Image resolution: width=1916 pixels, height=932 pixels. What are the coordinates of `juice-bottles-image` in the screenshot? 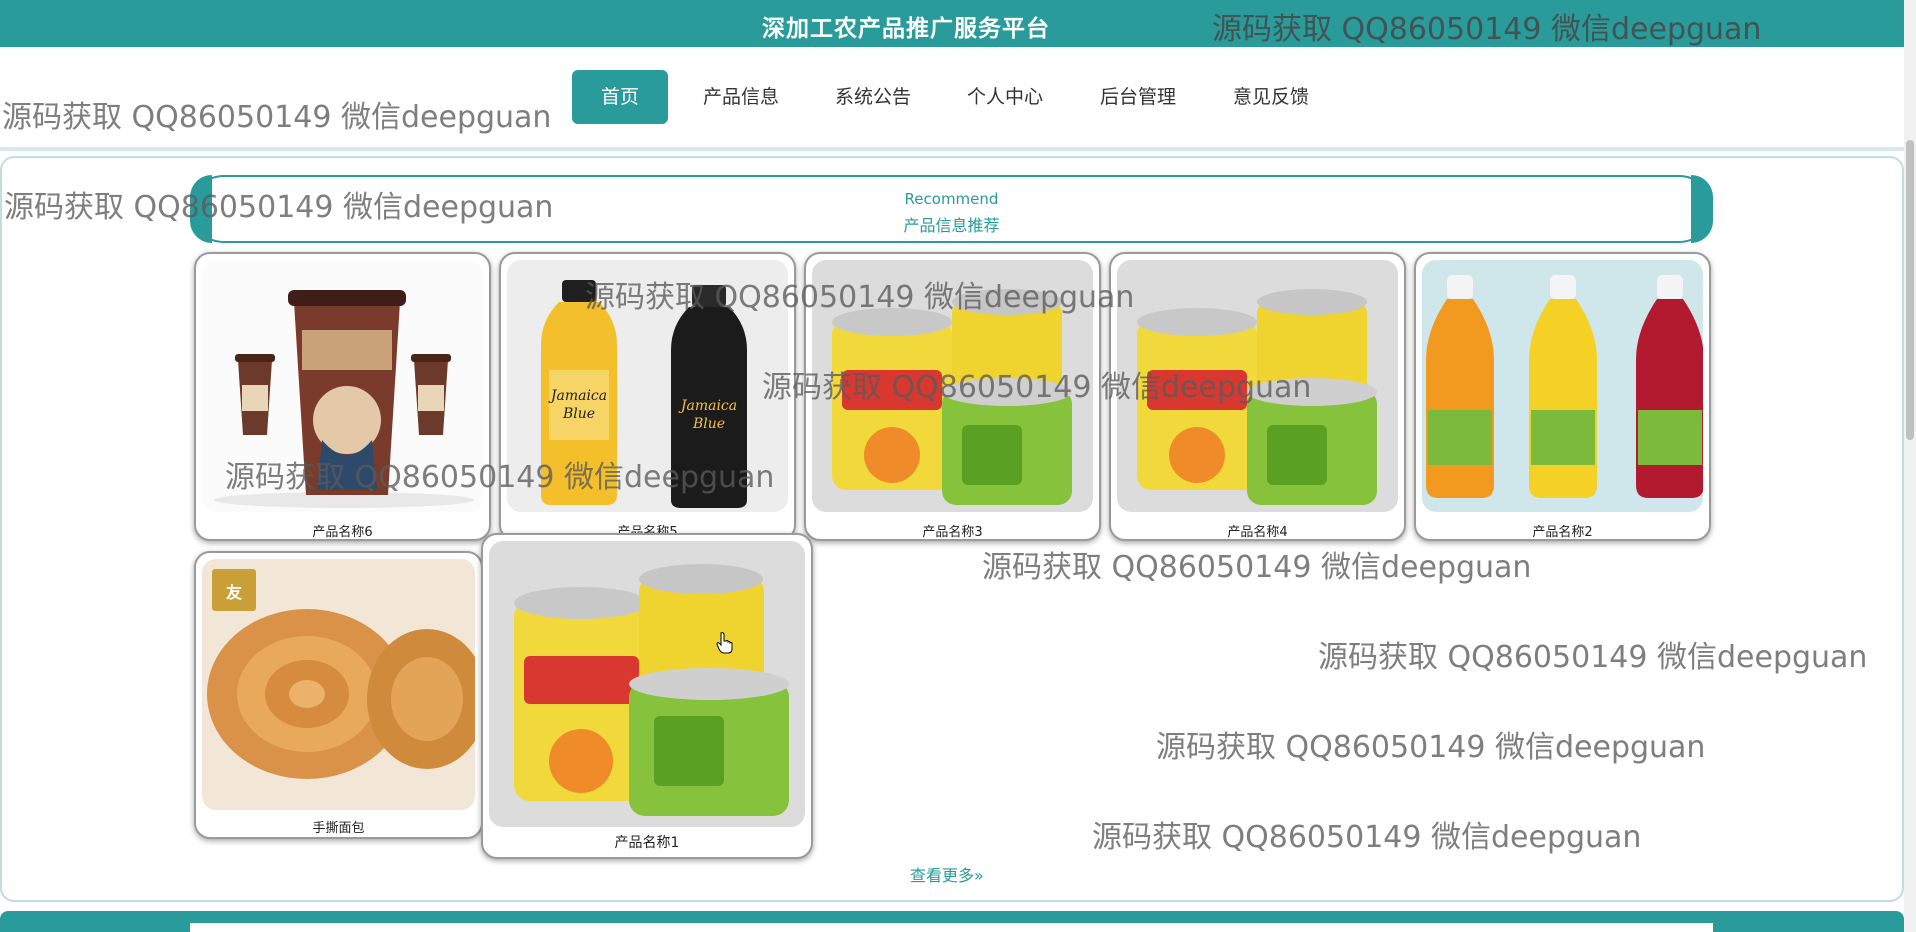 It's located at (1562, 386).